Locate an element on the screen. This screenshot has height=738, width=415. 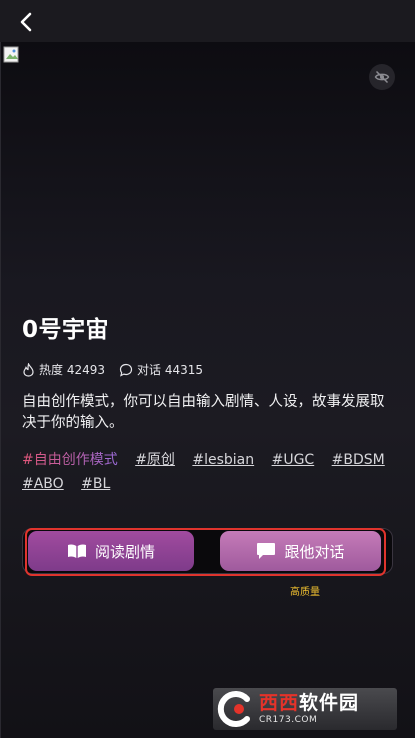
heat-stat: 热度 42493 is located at coordinates (63, 369).